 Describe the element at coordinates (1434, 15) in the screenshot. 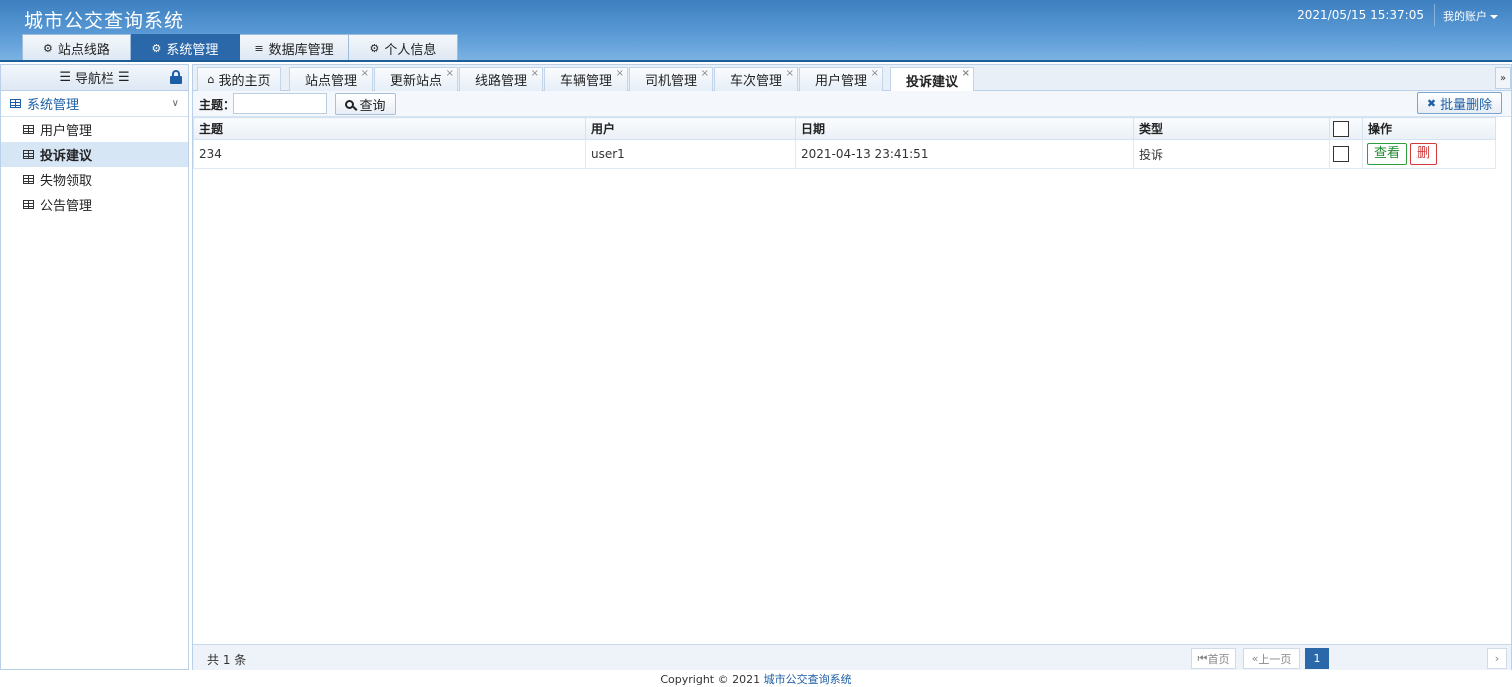

I see `header-divider` at that location.